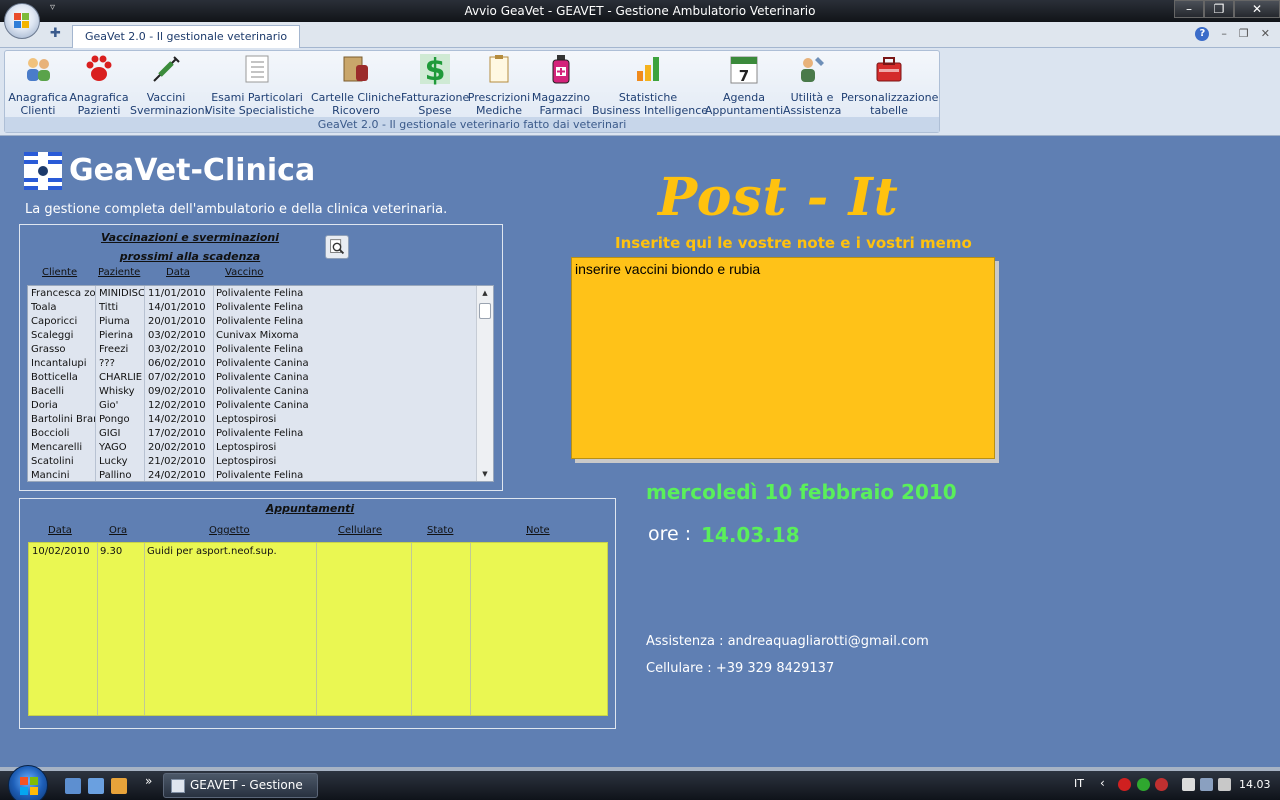 The height and width of the screenshot is (800, 1280). What do you see at coordinates (668, 269) in the screenshot?
I see `postit-note-text: inserire vaccini biondo e rubia` at bounding box center [668, 269].